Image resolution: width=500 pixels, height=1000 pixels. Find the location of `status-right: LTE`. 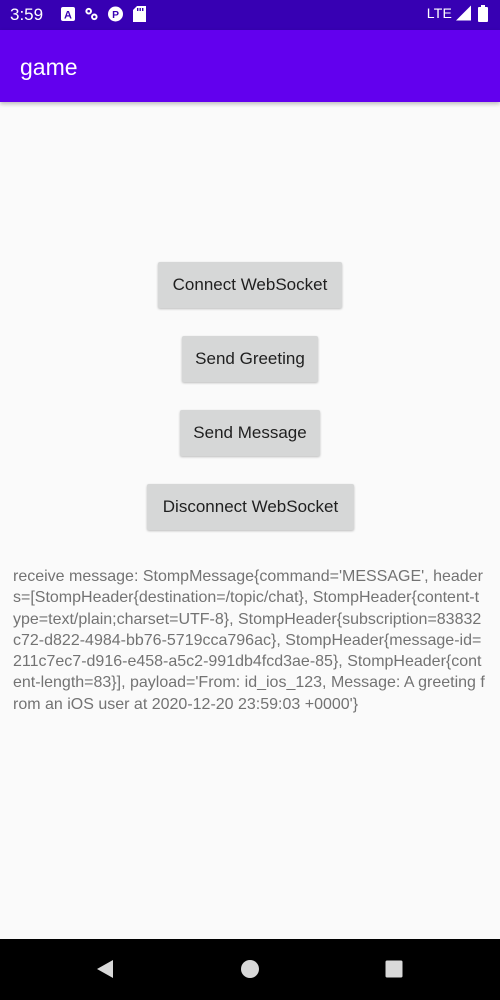

status-right: LTE is located at coordinates (458, 13).